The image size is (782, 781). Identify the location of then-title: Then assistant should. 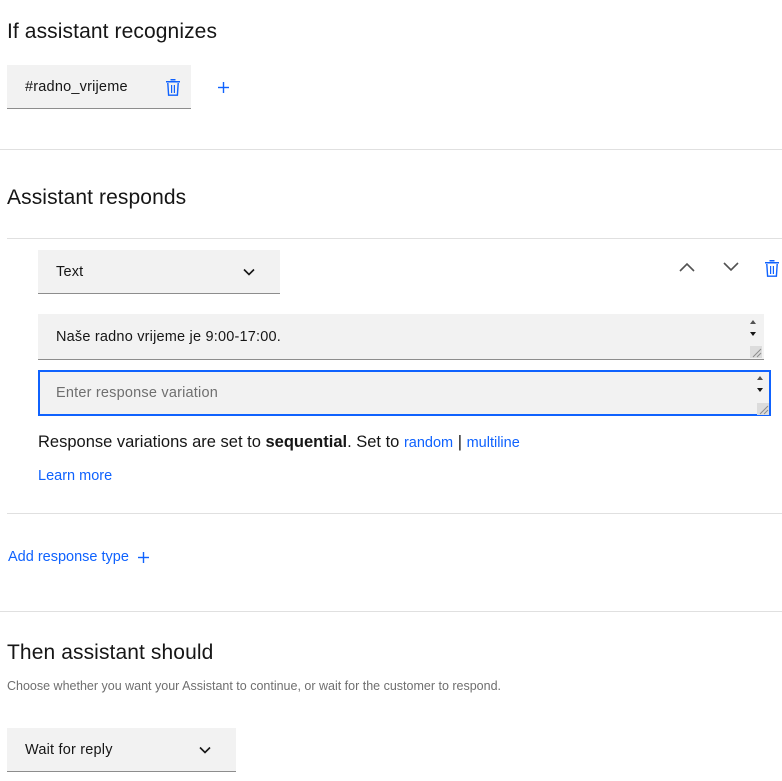
(110, 652).